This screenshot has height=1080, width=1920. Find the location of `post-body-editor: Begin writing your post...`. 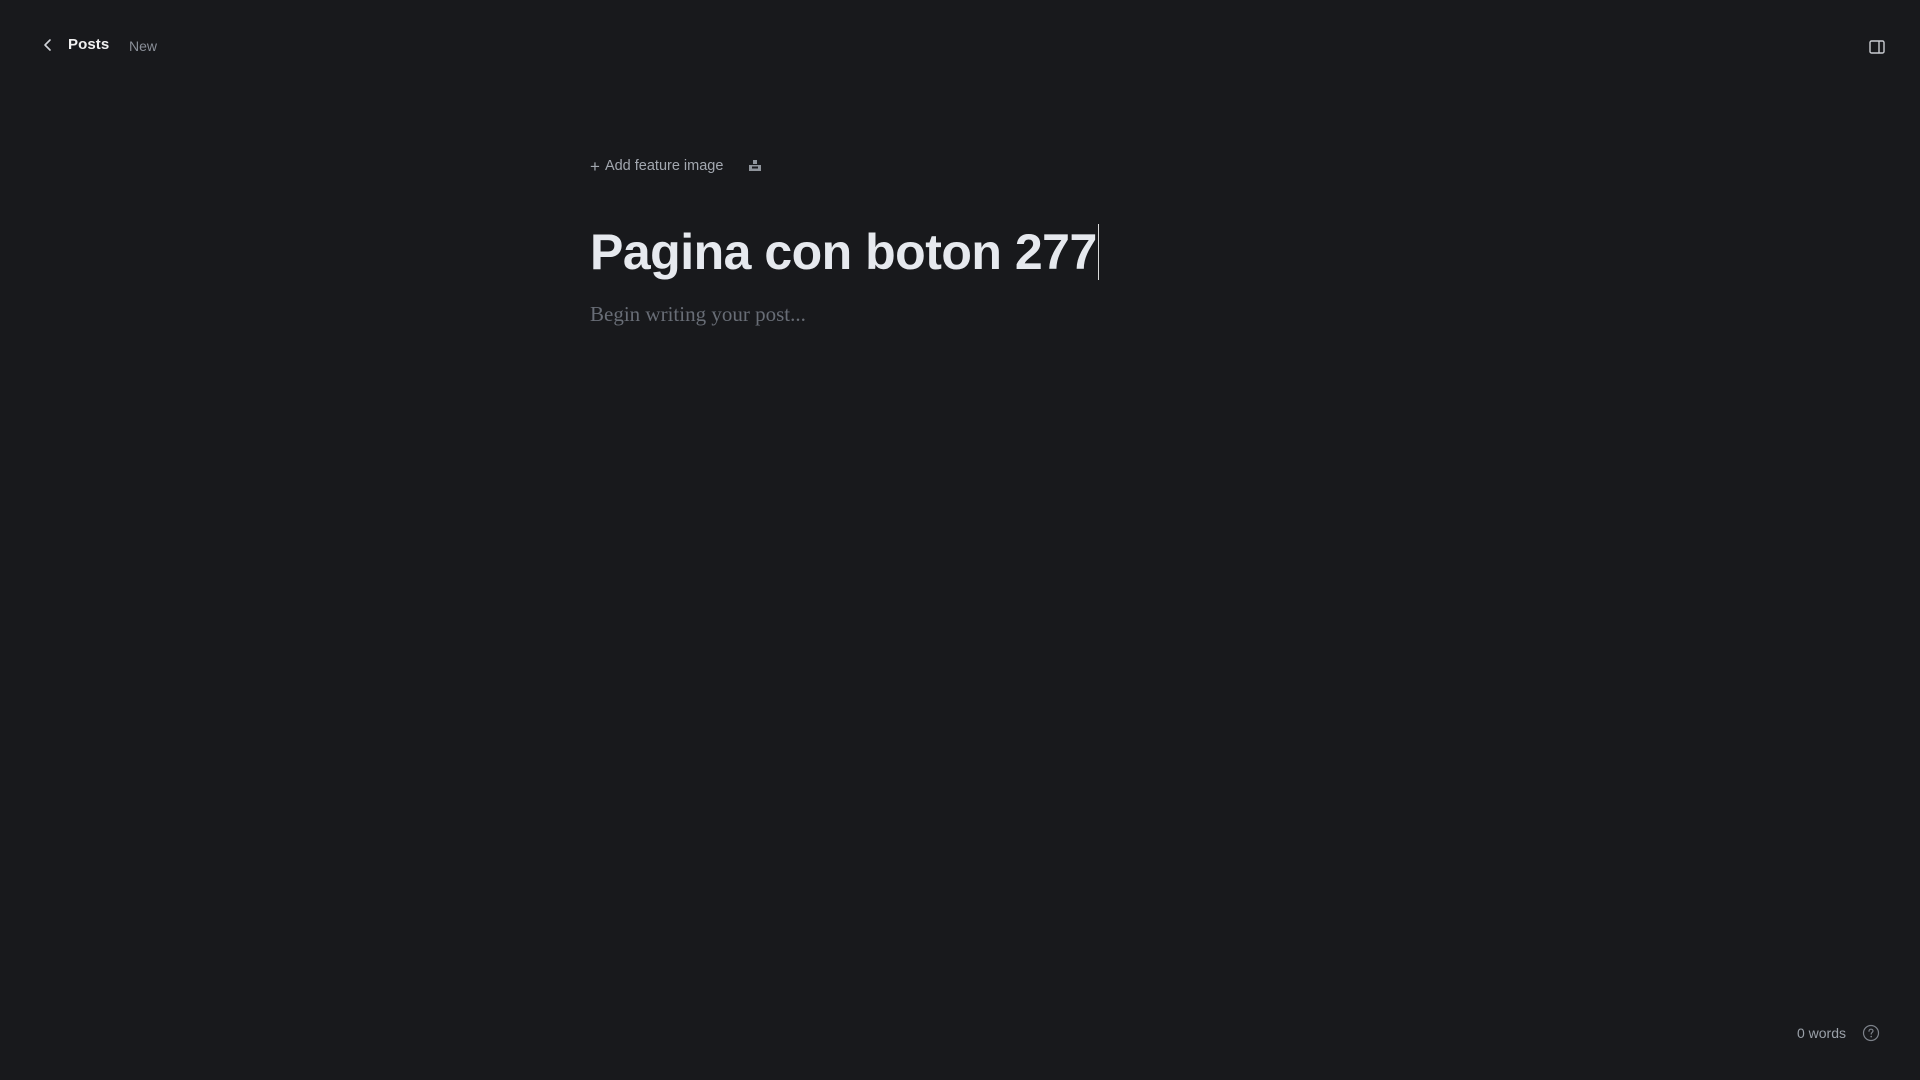

post-body-editor: Begin writing your post... is located at coordinates (960, 314).